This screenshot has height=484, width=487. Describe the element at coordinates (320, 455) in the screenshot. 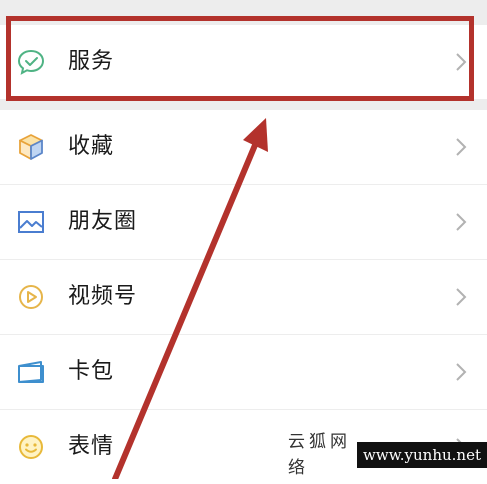

I see `watermark-text: 云狐网络` at that location.